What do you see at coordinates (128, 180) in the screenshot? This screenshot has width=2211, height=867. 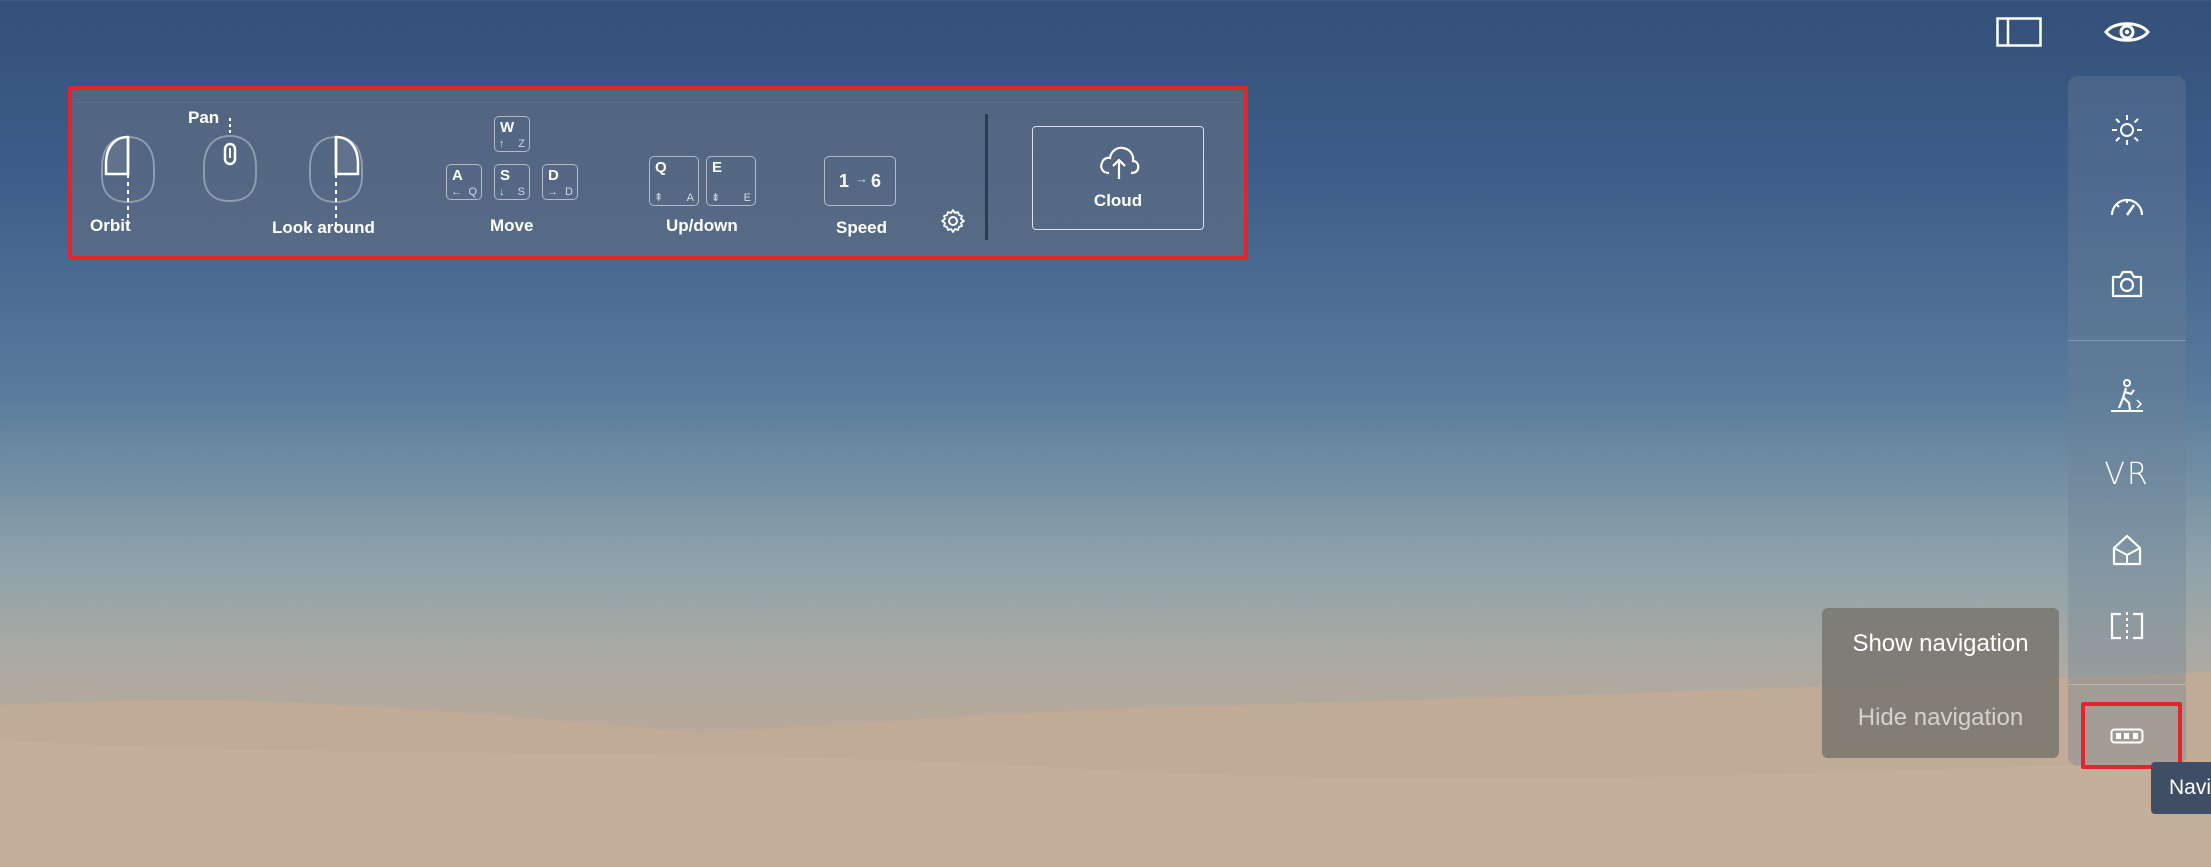 I see `orbit-mouse-icon` at bounding box center [128, 180].